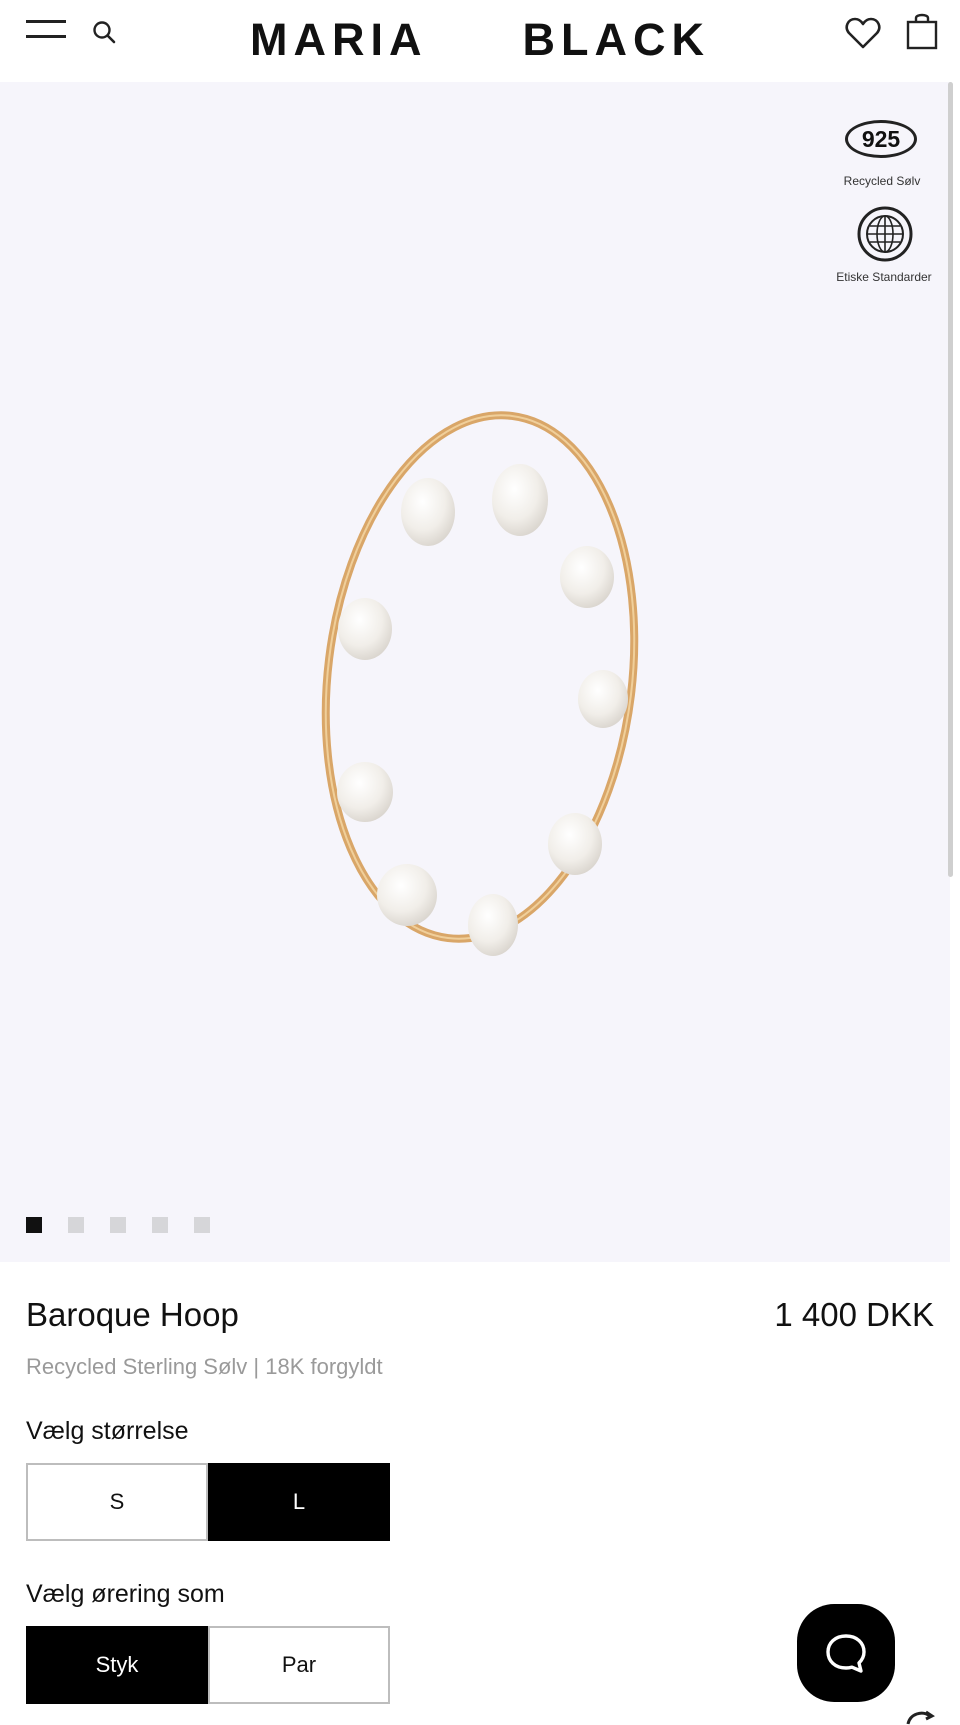  Describe the element at coordinates (854, 1314) in the screenshot. I see `product-price: 1 400 DKK` at that location.